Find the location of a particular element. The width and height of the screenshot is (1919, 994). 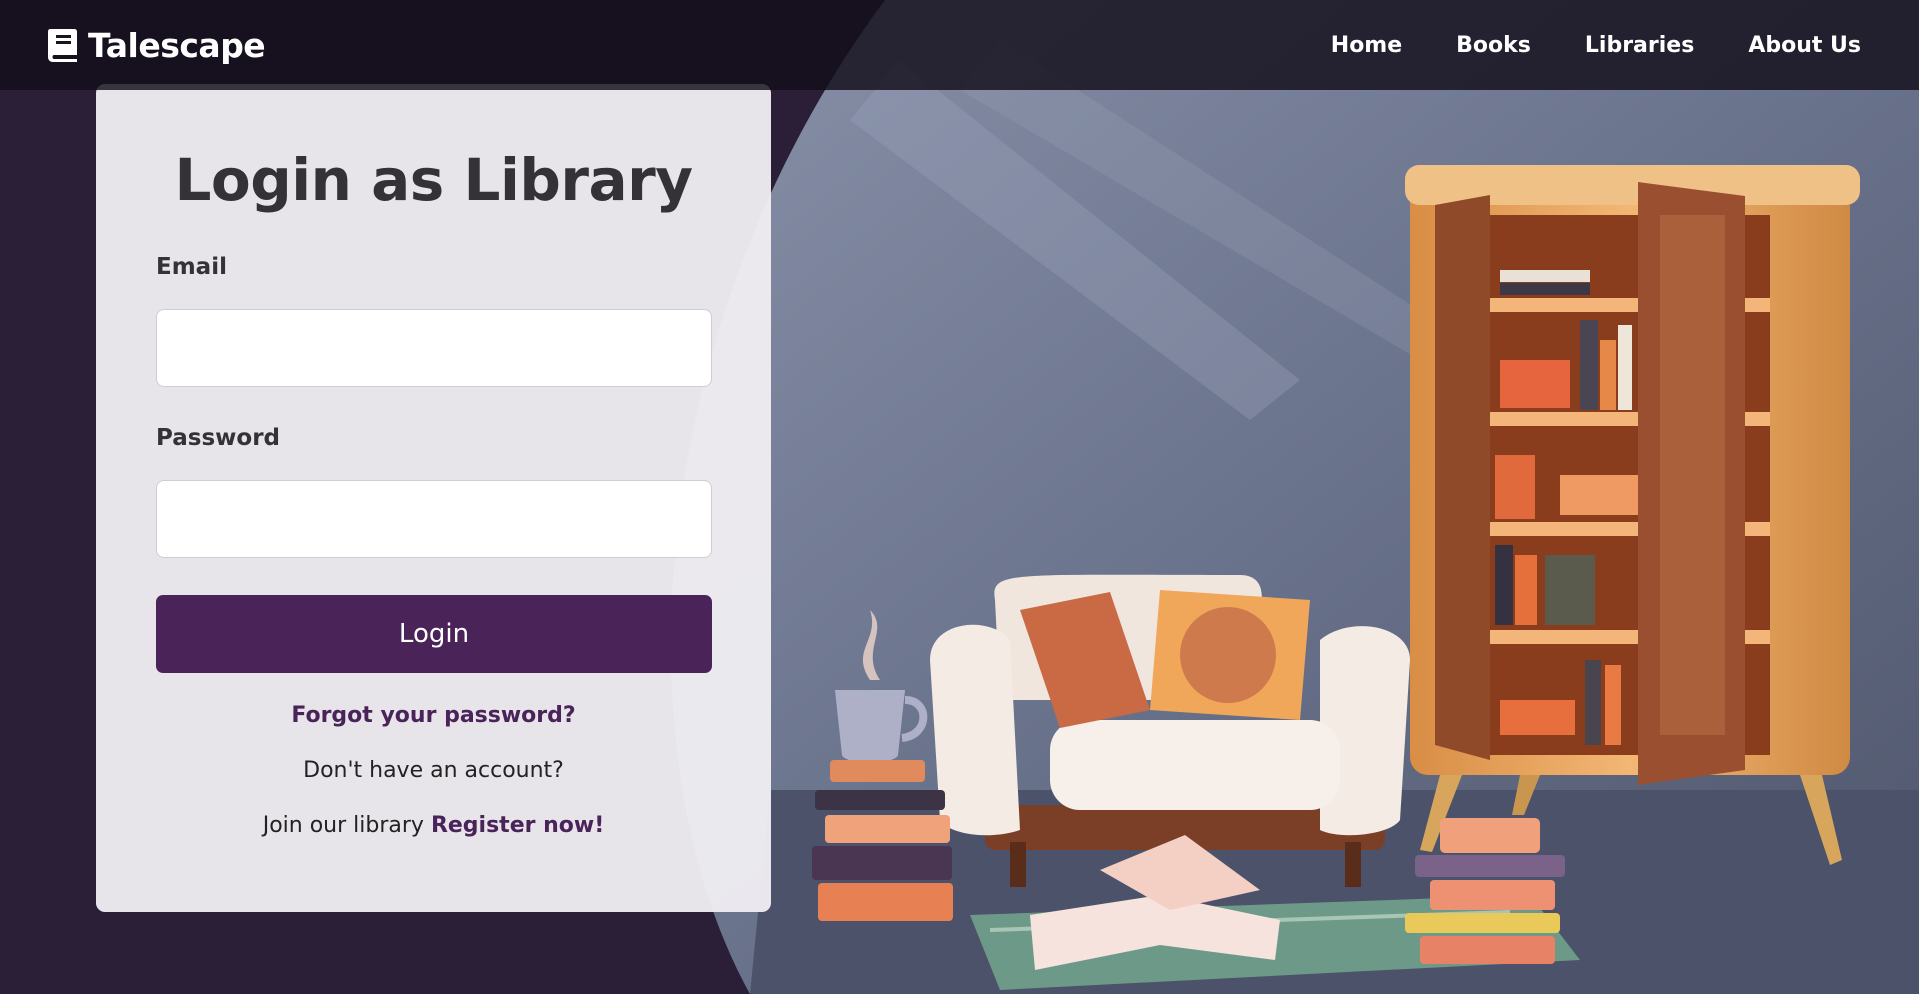

password-field is located at coordinates (434, 519).